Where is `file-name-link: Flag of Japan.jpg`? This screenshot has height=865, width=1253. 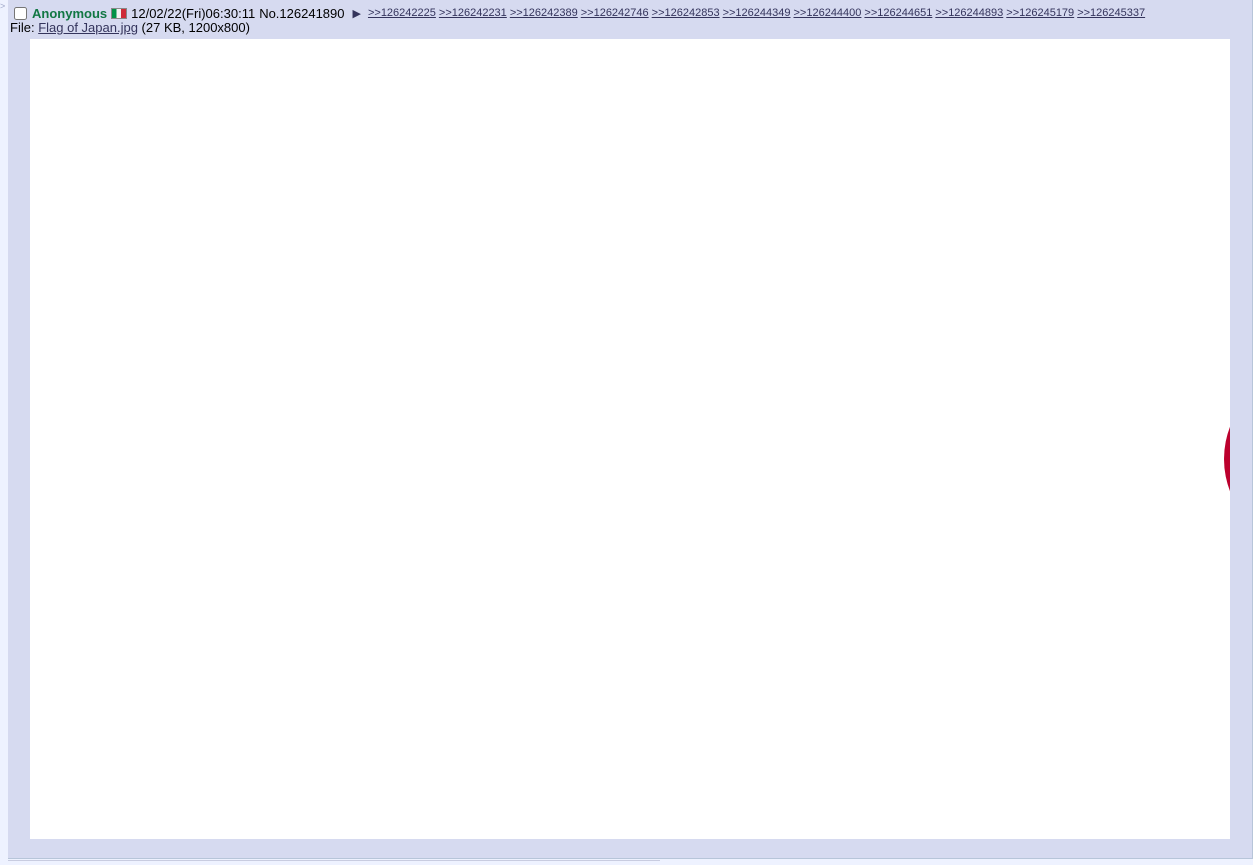
file-name-link: Flag of Japan.jpg is located at coordinates (88, 27).